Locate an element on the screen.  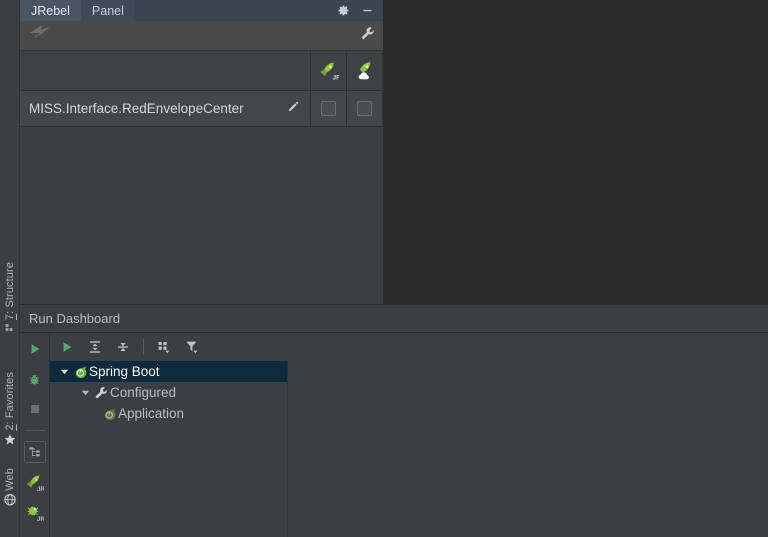
minimize-icon is located at coordinates (367, 10).